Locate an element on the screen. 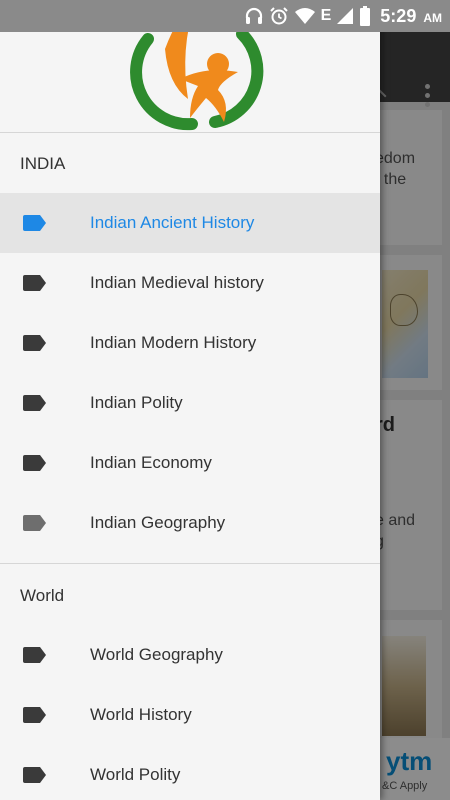 This screenshot has width=450, height=800. signal-icon is located at coordinates (345, 16).